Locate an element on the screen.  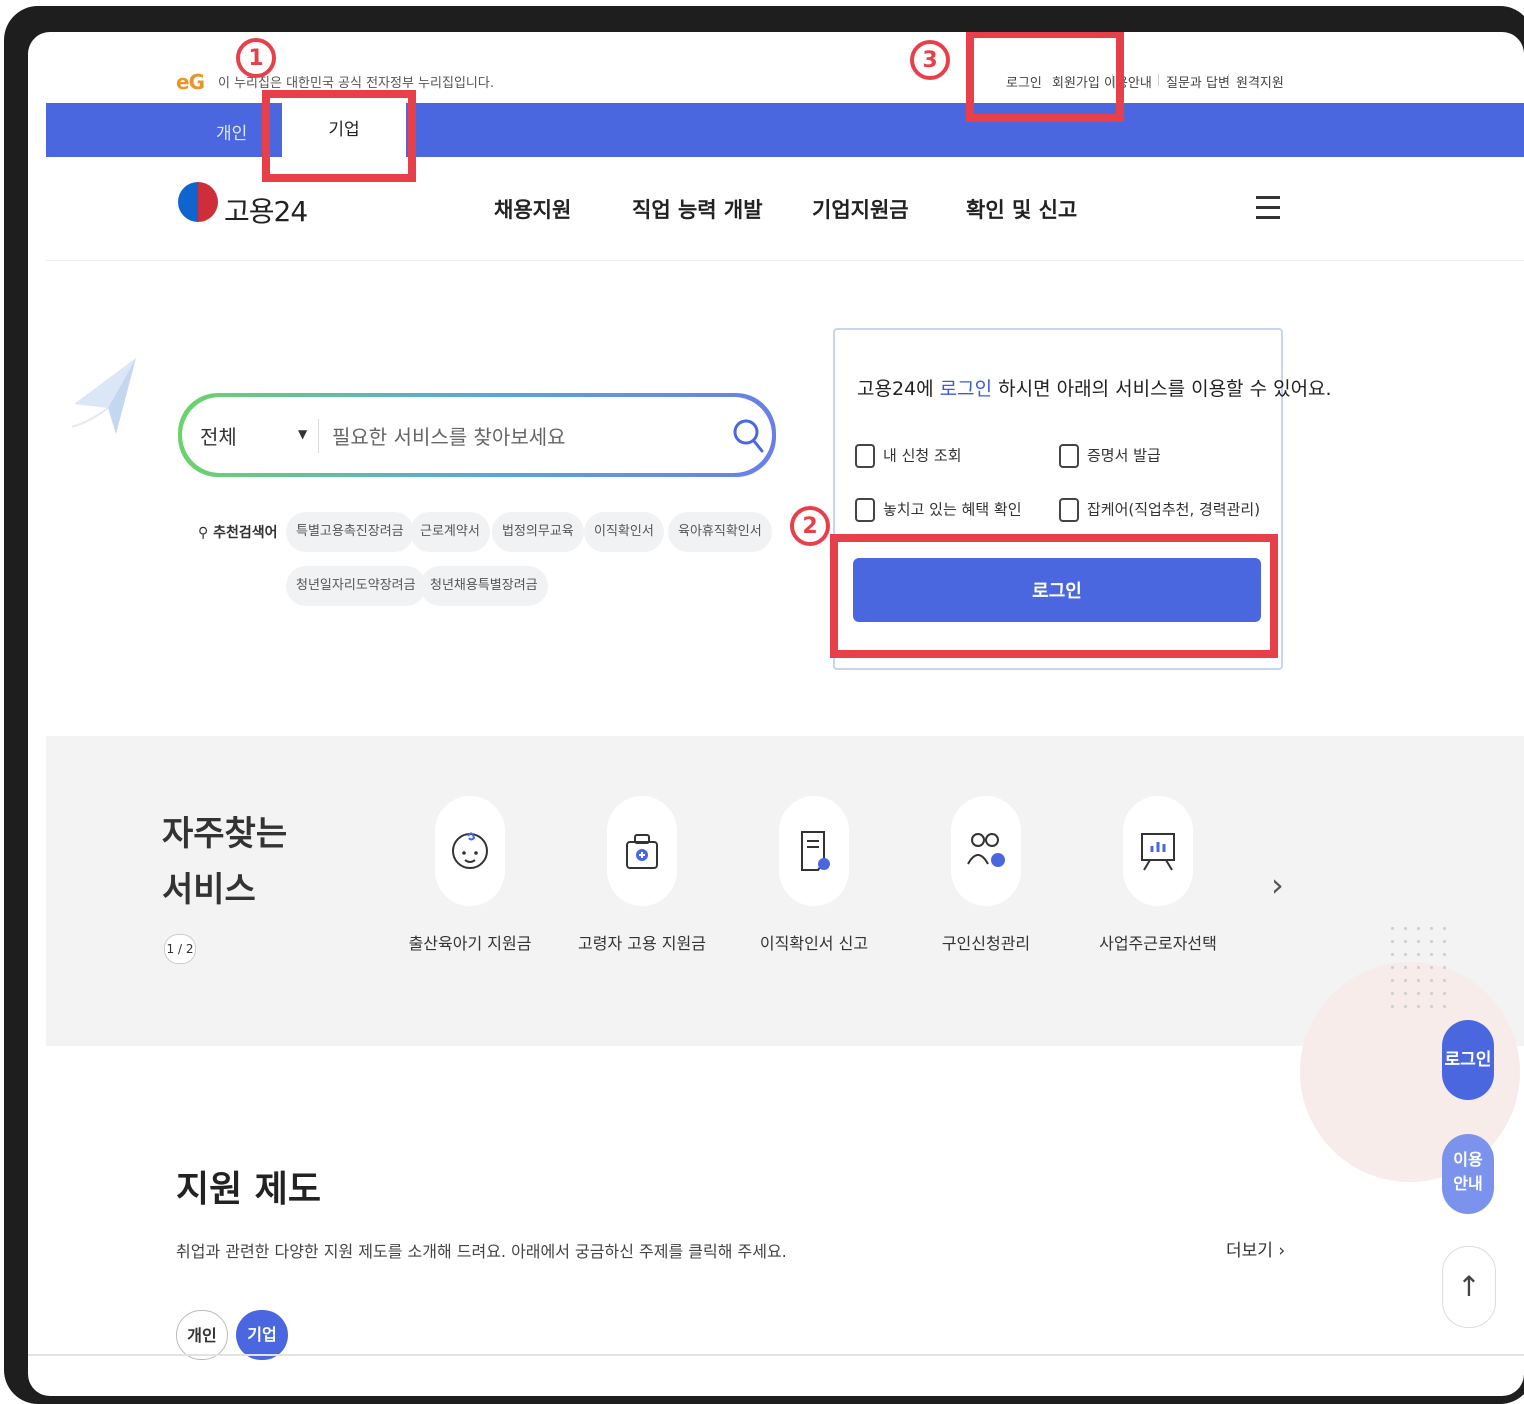
scroll-top-arrow-icon: ↑ is located at coordinates (1469, 1287).